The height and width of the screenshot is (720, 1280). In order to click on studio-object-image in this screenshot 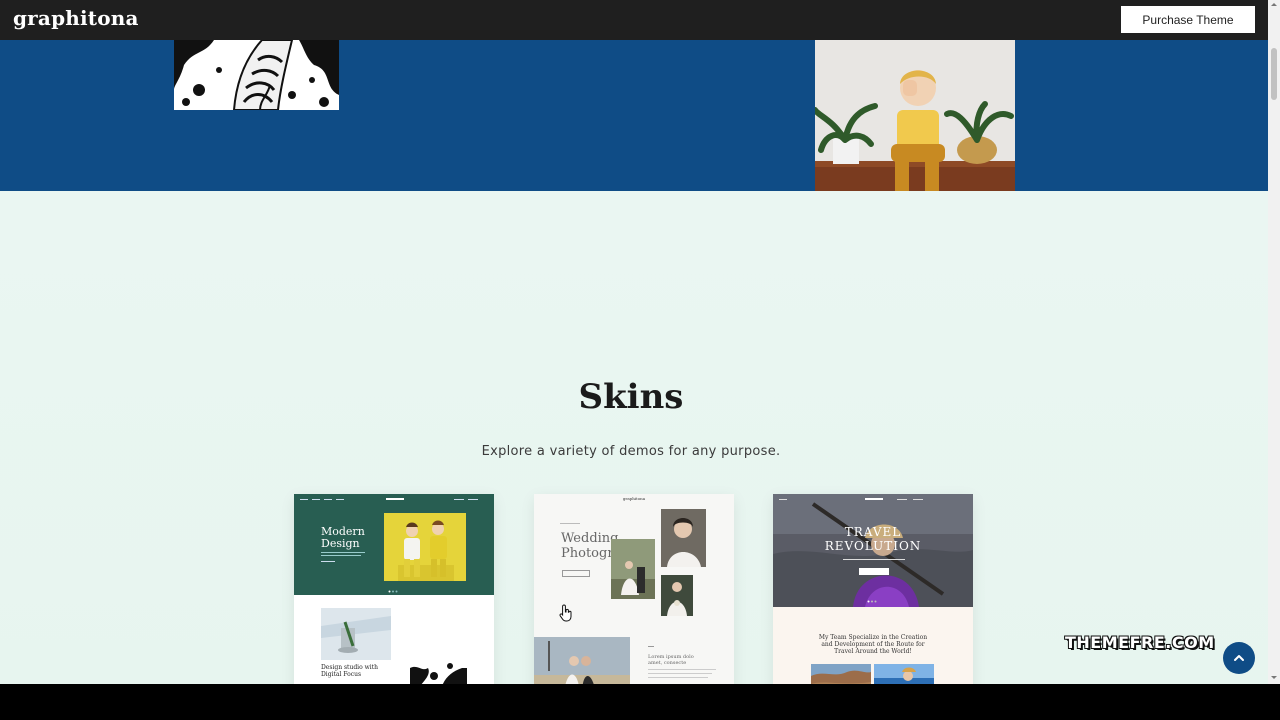, I will do `click(356, 634)`.